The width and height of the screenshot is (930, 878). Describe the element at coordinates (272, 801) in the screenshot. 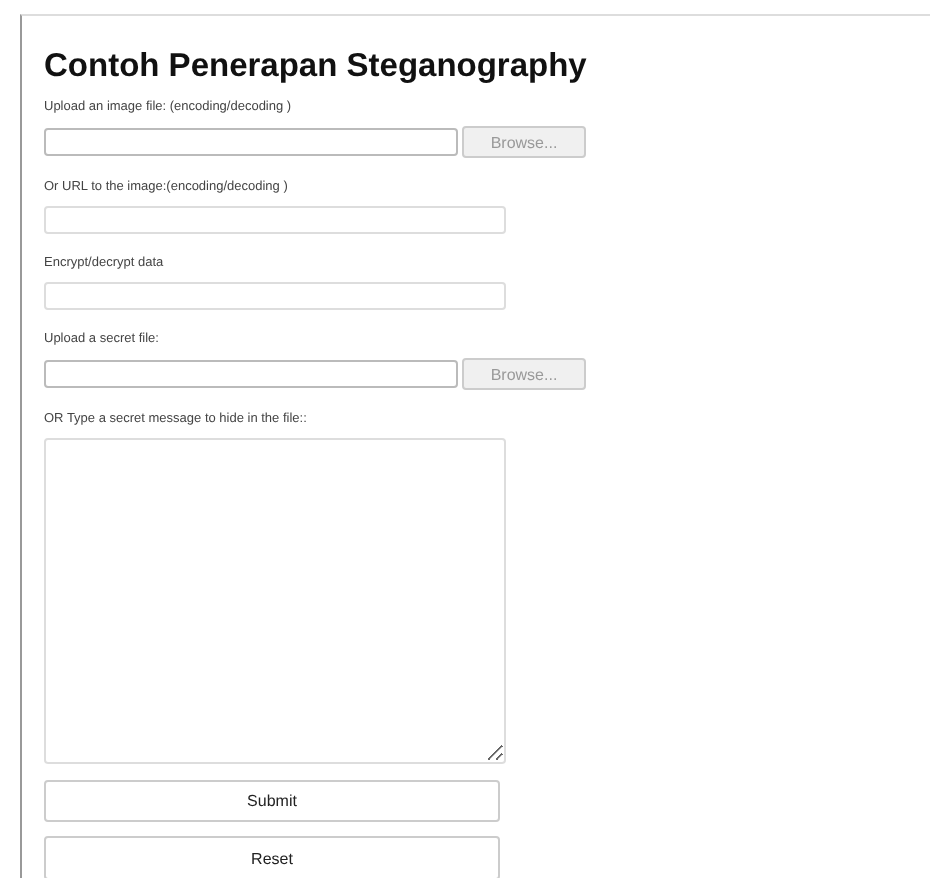

I see `form-button: Submit` at that location.